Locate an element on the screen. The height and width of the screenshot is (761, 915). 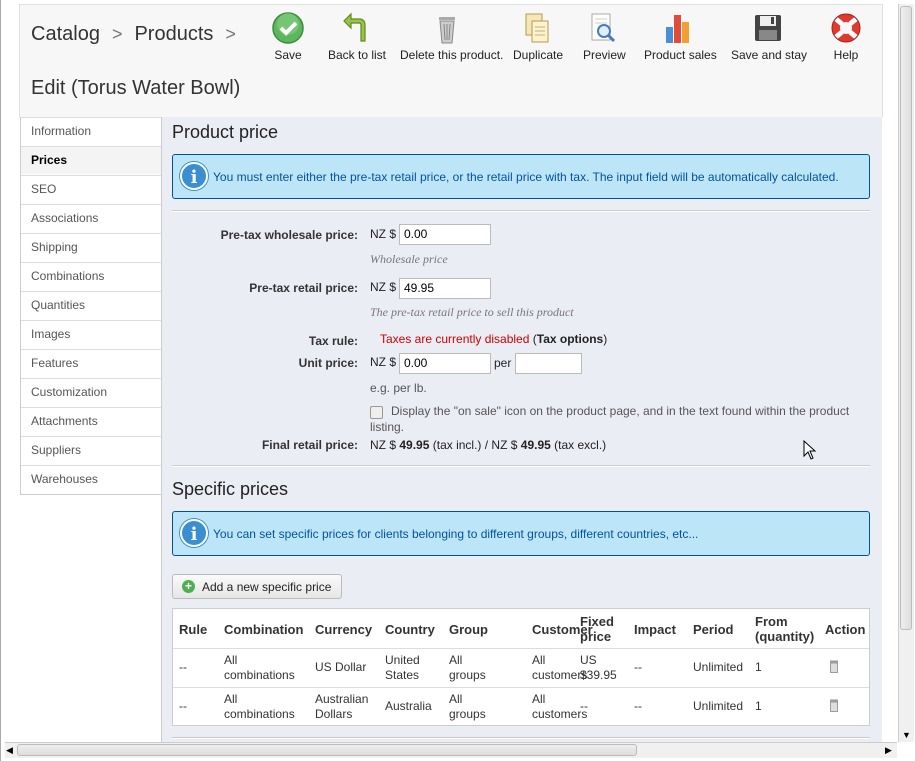
bar-chart-icon is located at coordinates (677, 29).